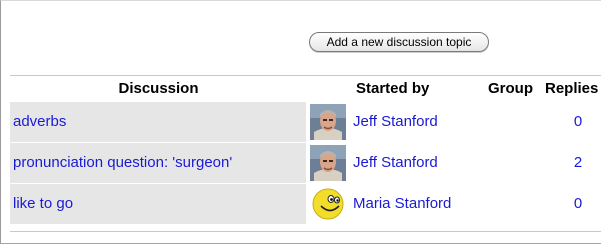 The width and height of the screenshot is (602, 244). Describe the element at coordinates (402, 203) in the screenshot. I see `author-link: Maria Stanford` at that location.